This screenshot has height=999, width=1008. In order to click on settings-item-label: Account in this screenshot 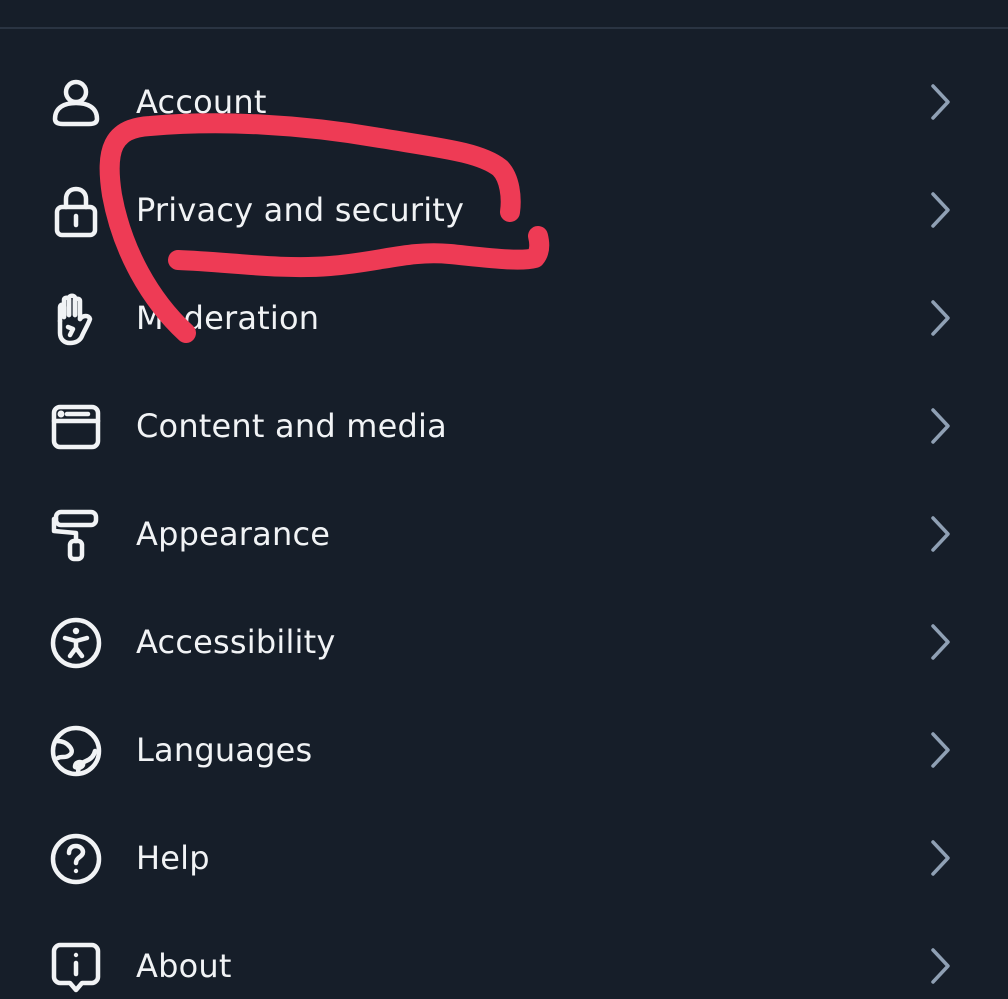, I will do `click(201, 102)`.